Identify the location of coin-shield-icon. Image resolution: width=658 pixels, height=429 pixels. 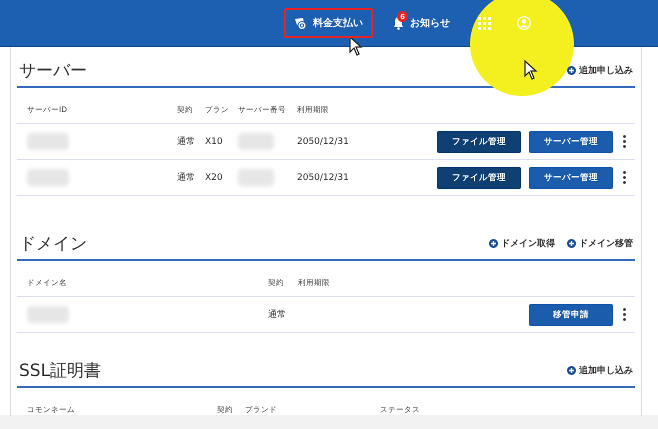
(300, 23).